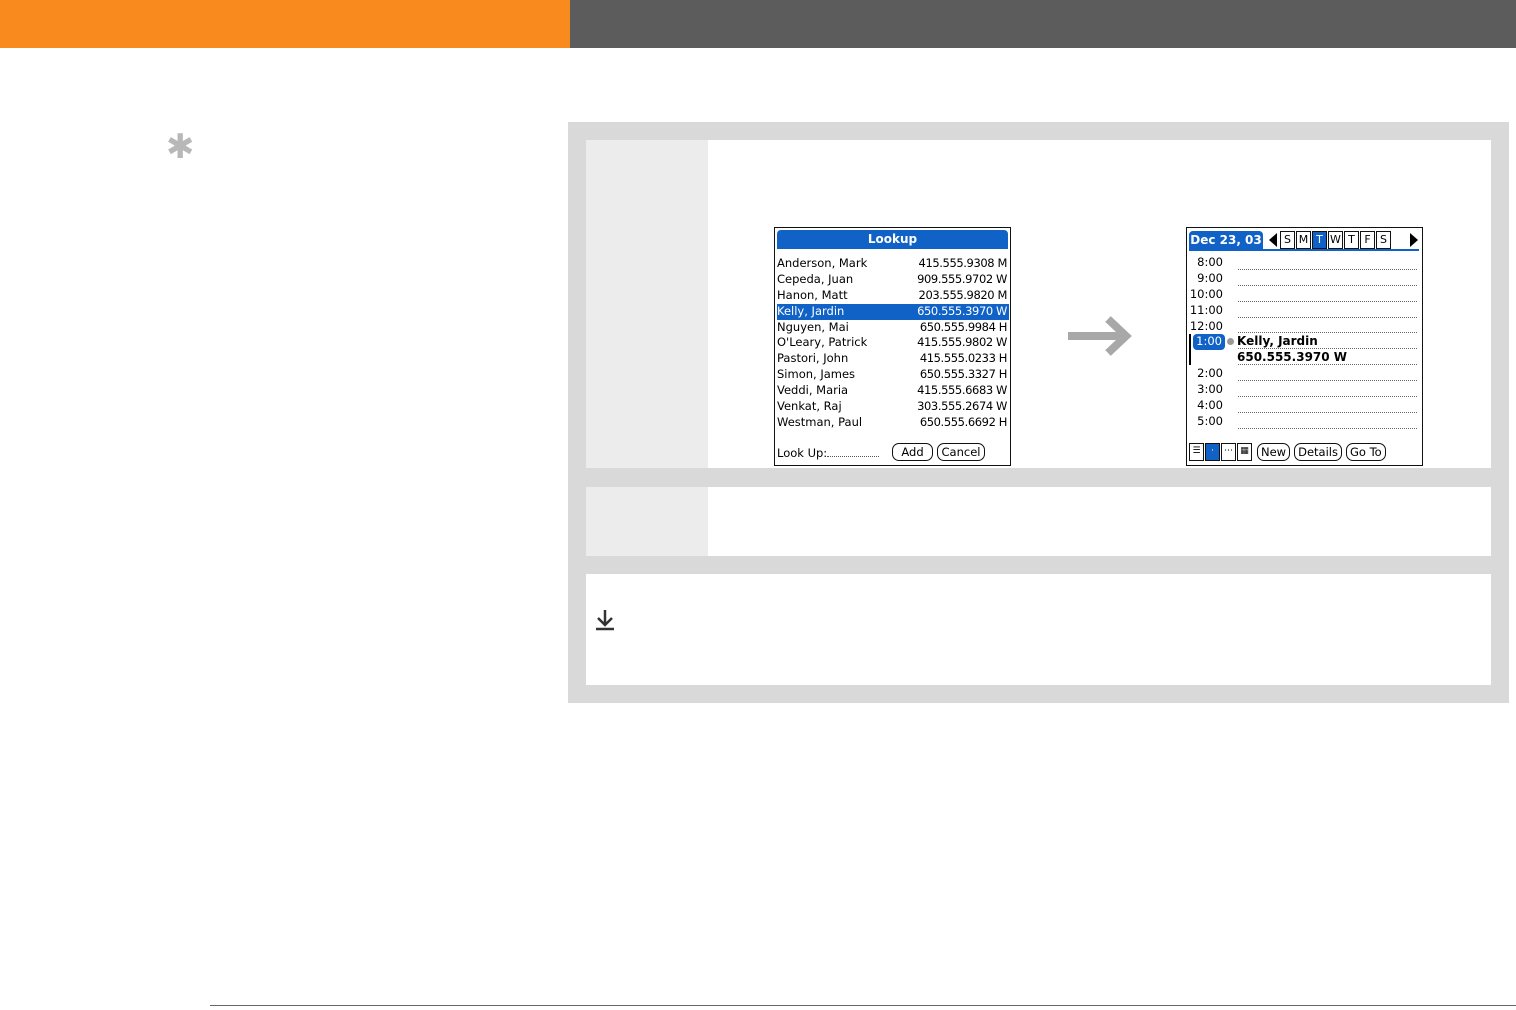  What do you see at coordinates (813, 390) in the screenshot?
I see `contact-name: Veddi, Maria` at bounding box center [813, 390].